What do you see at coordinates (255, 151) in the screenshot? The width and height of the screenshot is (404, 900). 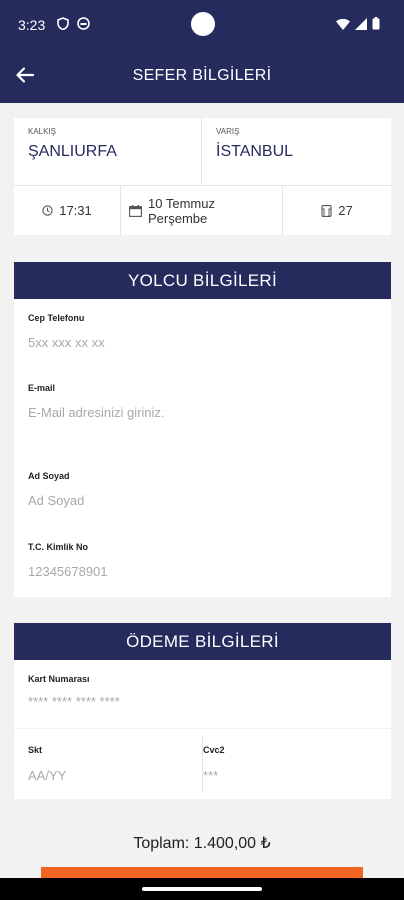 I see `arrival-city: İSTANBUL` at bounding box center [255, 151].